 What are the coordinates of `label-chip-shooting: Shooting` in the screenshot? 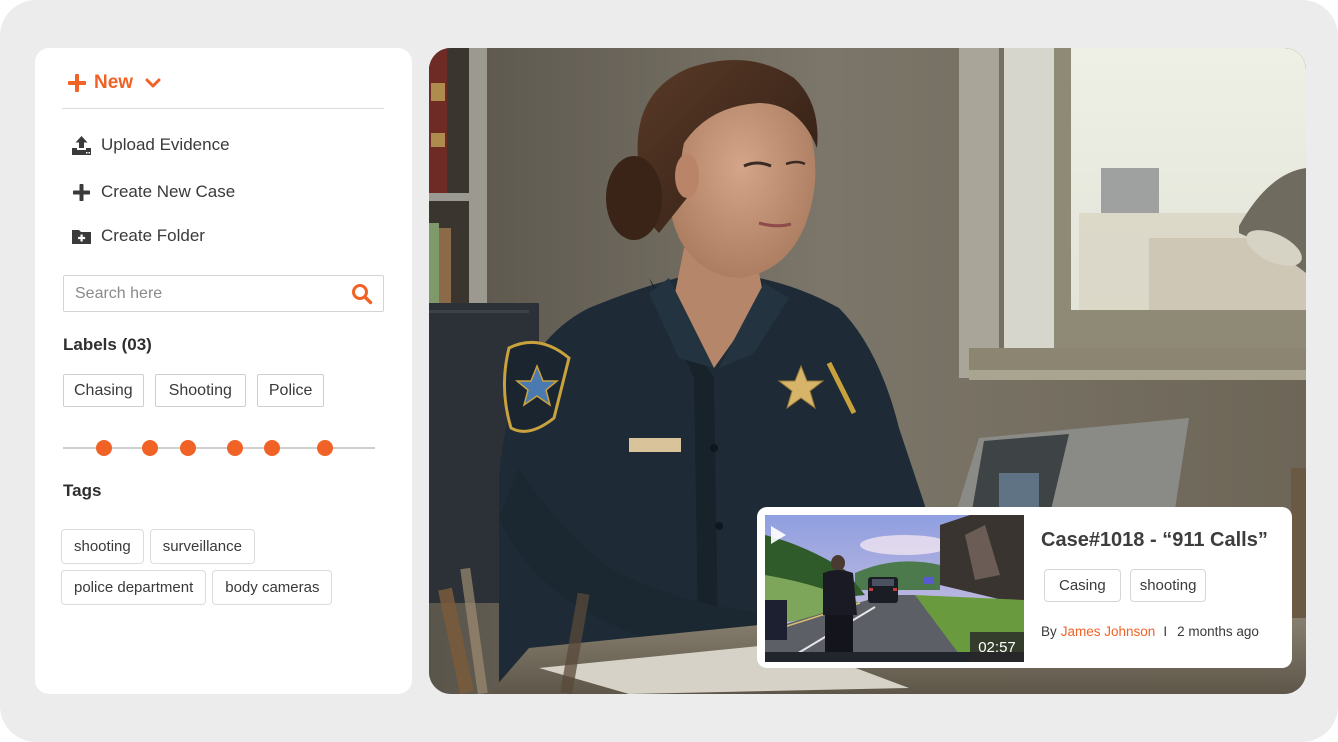 It's located at (200, 390).